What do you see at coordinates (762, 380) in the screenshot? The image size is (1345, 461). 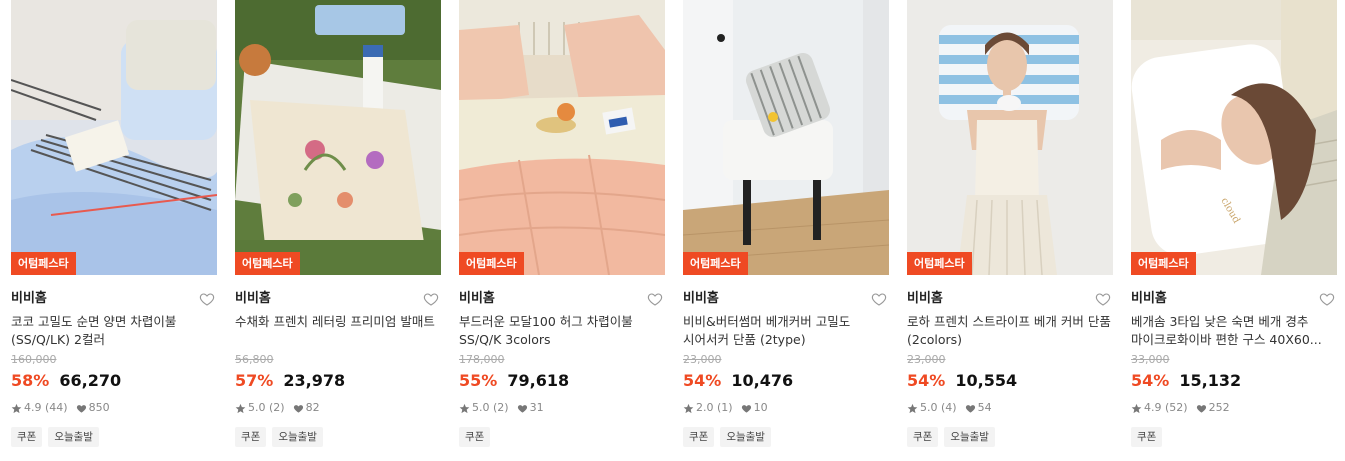 I see `sale-price: 10,476` at bounding box center [762, 380].